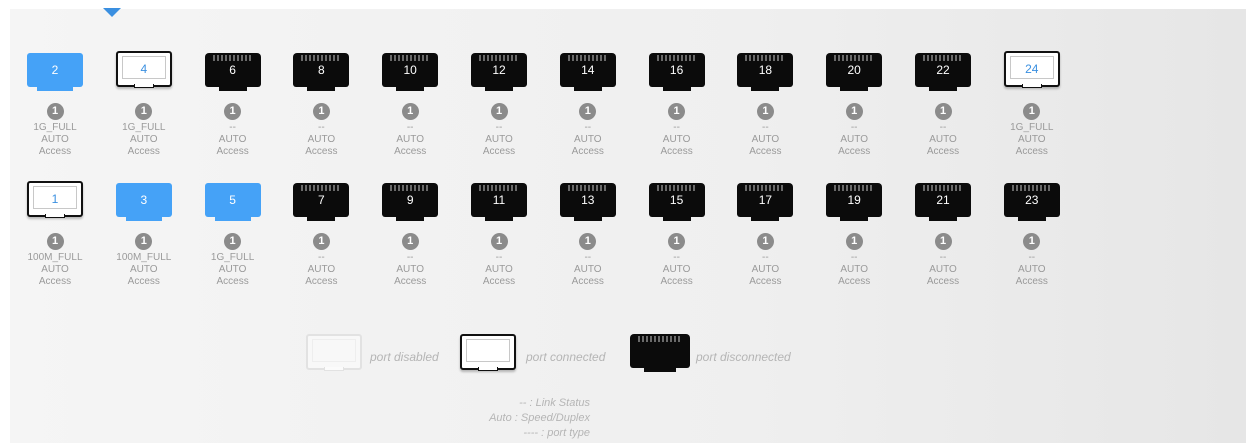 This screenshot has width=1246, height=443. What do you see at coordinates (321, 72) in the screenshot?
I see `port-disc-icon: 8` at bounding box center [321, 72].